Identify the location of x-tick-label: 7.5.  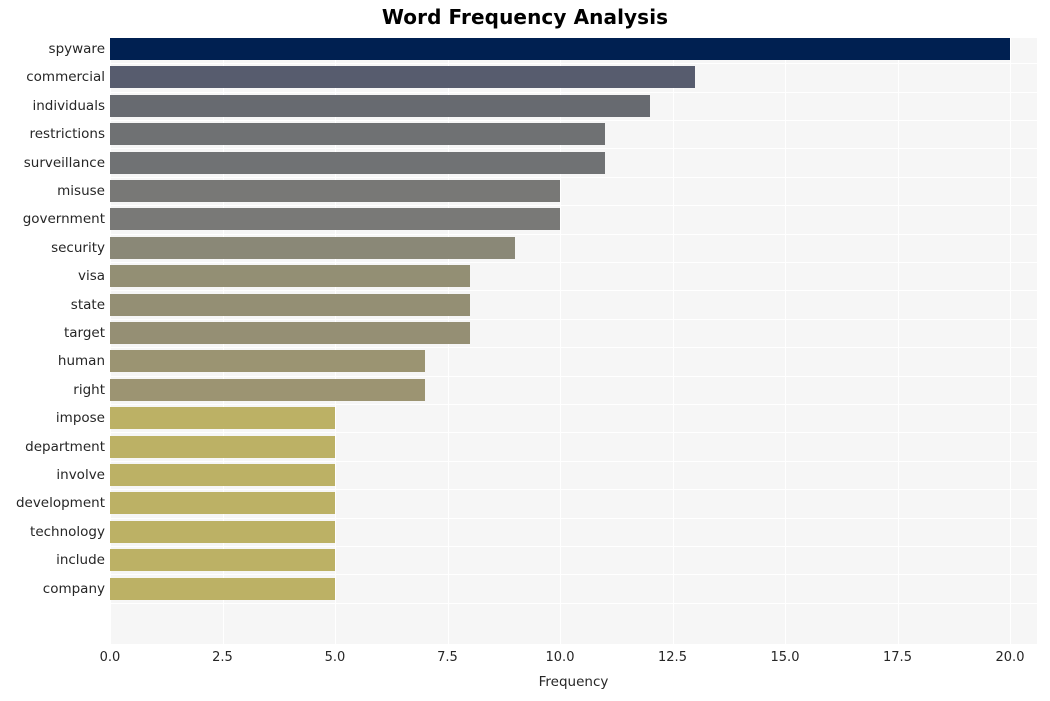
(447, 657).